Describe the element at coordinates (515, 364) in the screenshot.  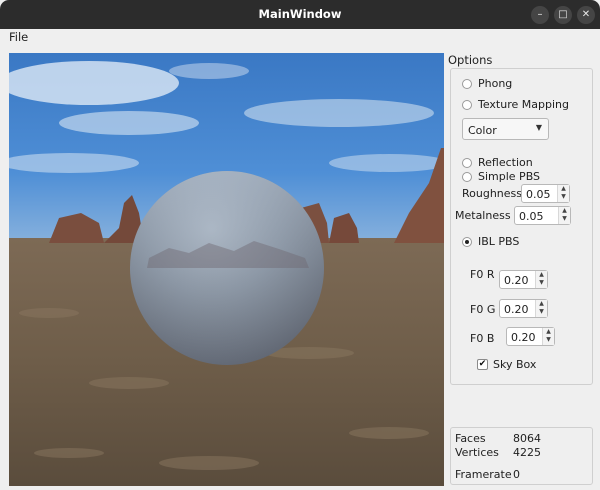
I see `skybox-label: Sky Box` at that location.